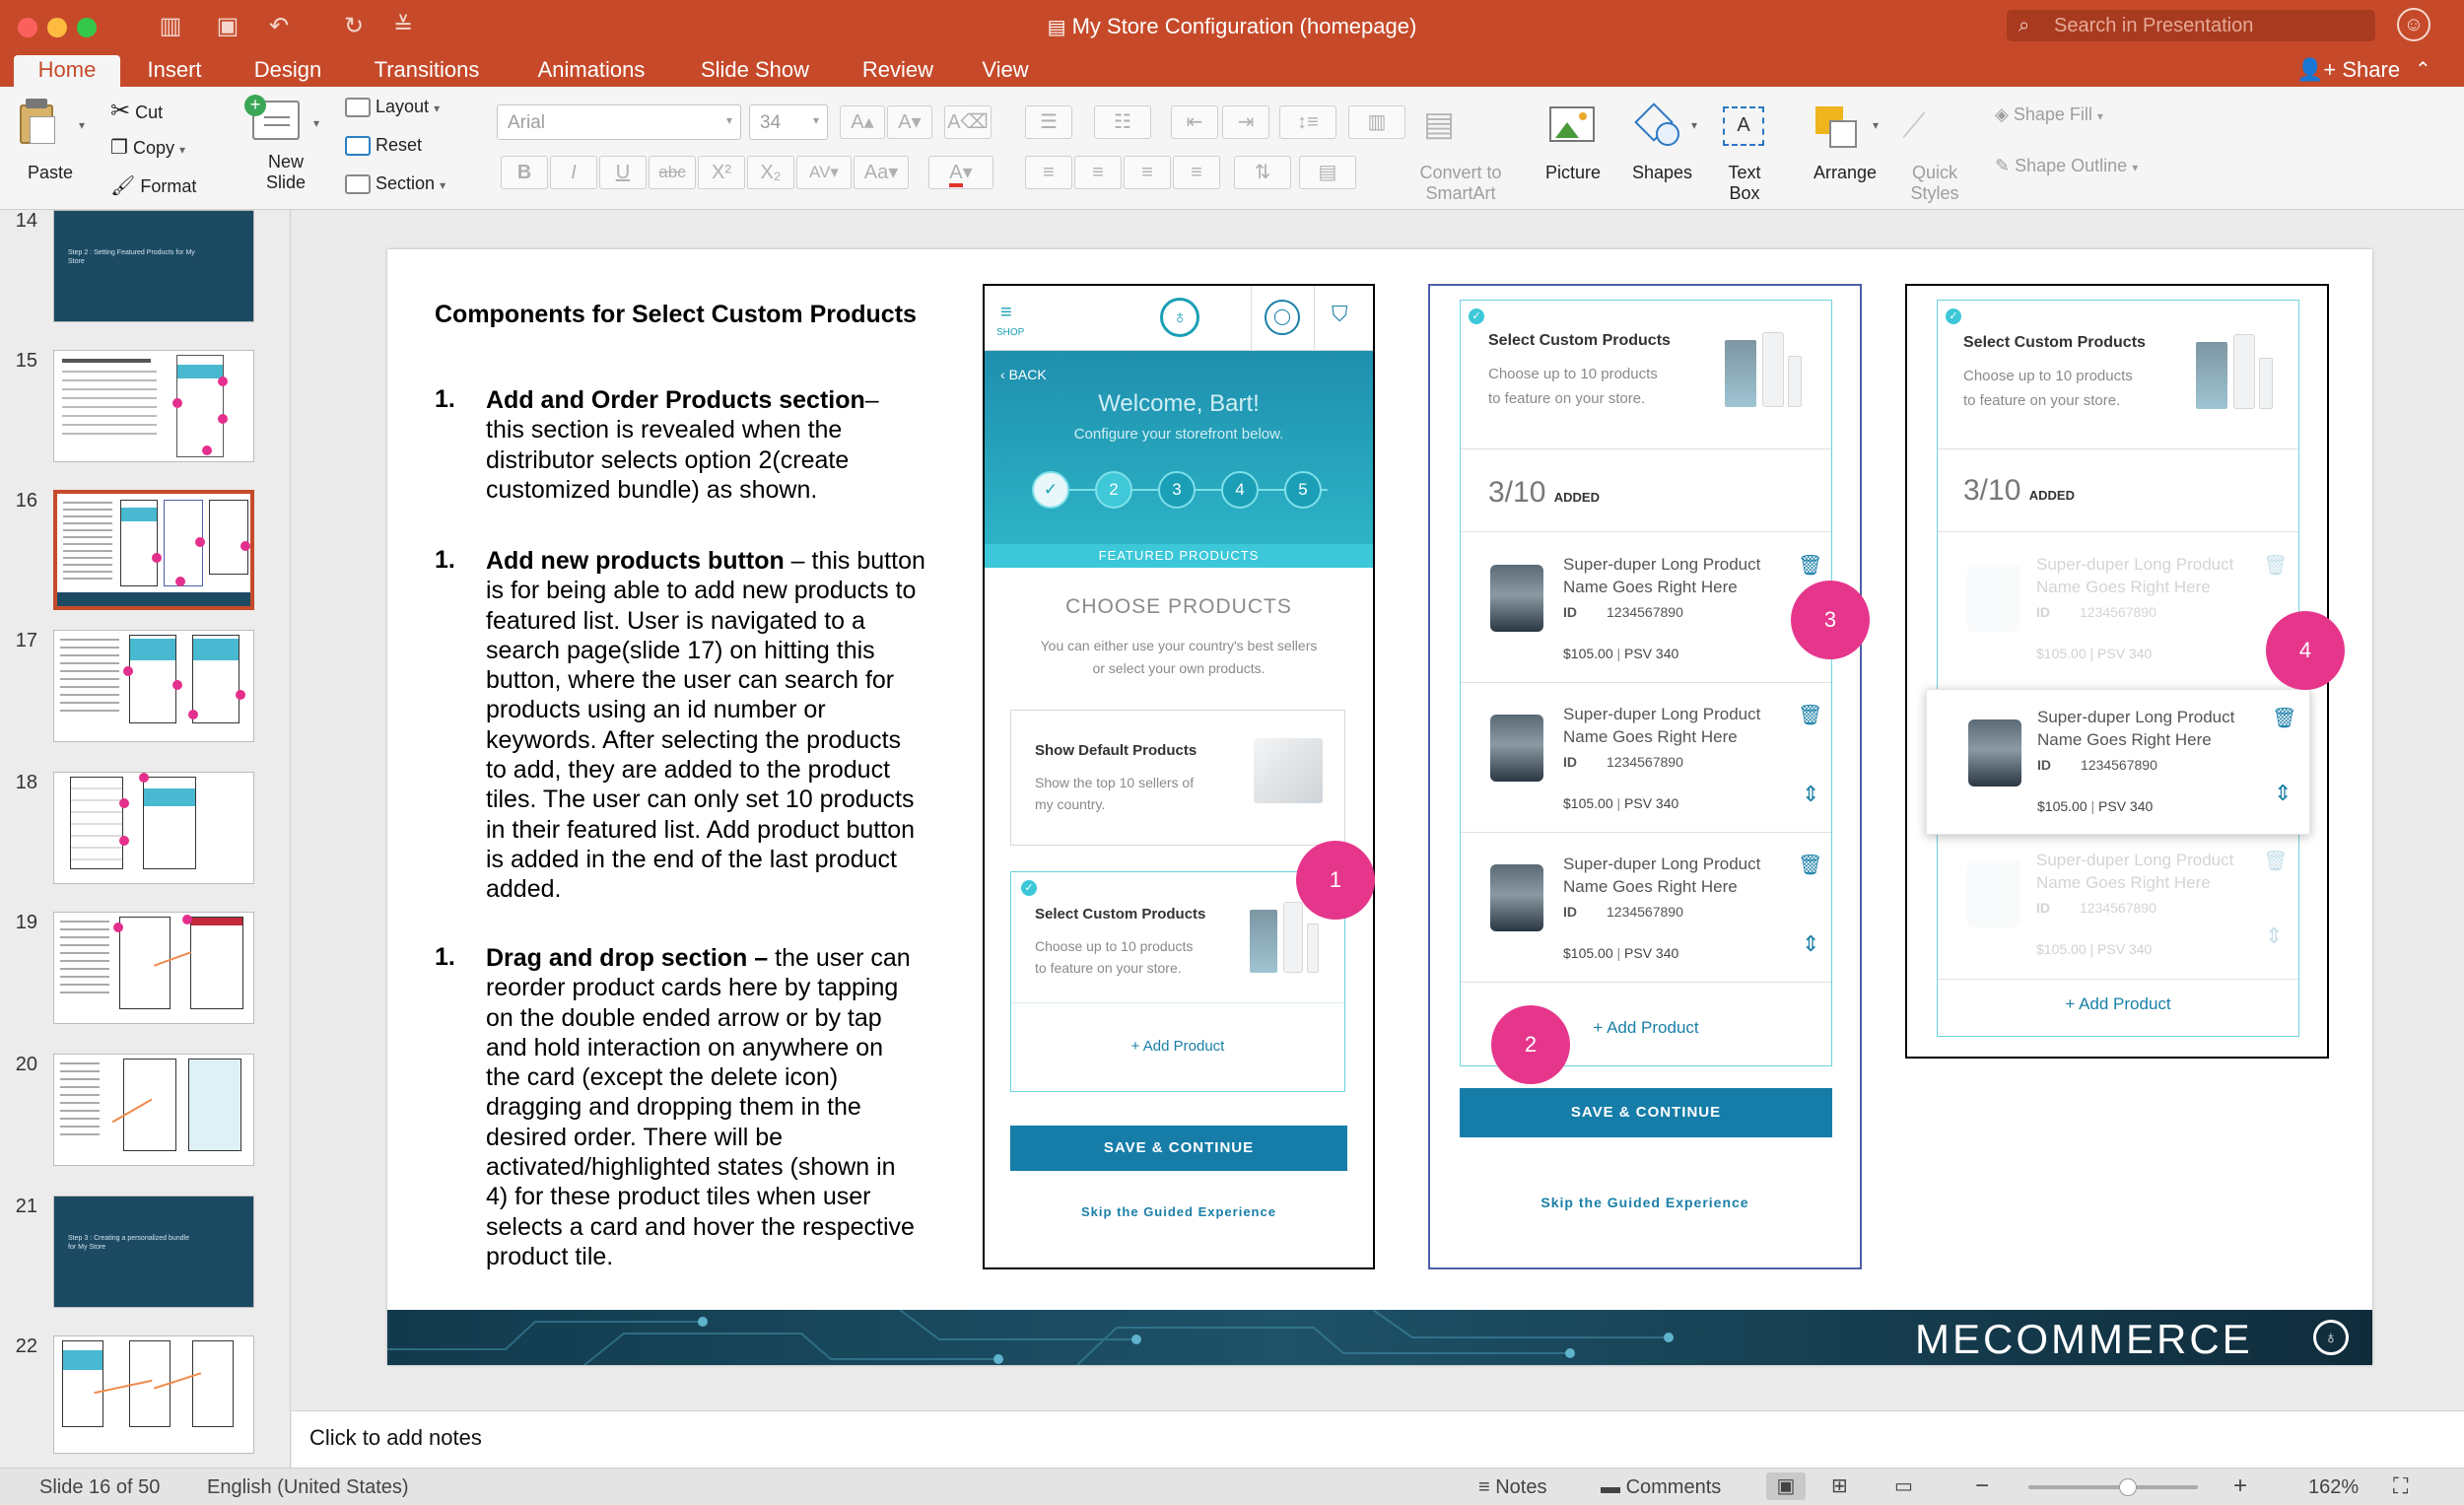 This screenshot has width=2464, height=1505. What do you see at coordinates (1282, 317) in the screenshot?
I see `account-icon: ◯` at bounding box center [1282, 317].